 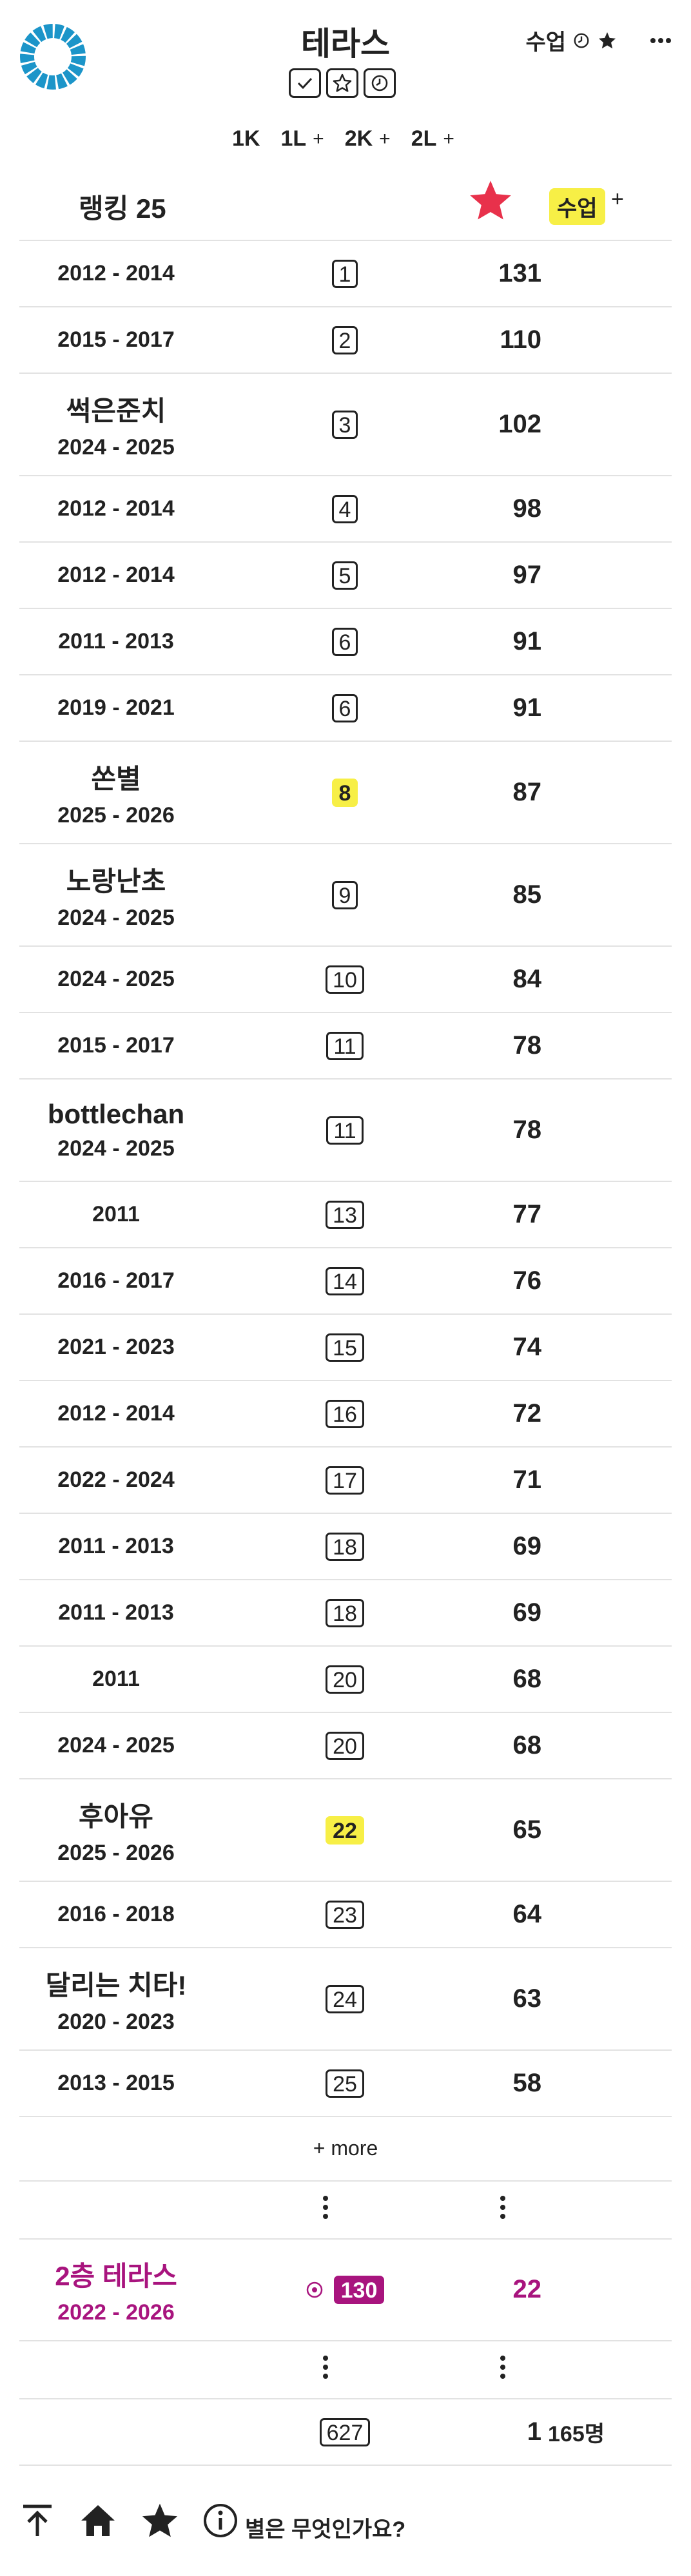 I want to click on table-row: 2012 - 2014 16 72, so click(x=345, y=1414).